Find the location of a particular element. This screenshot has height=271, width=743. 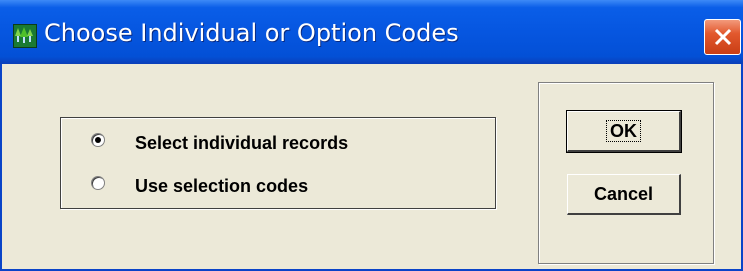

ok-button-label: OK is located at coordinates (623, 131).